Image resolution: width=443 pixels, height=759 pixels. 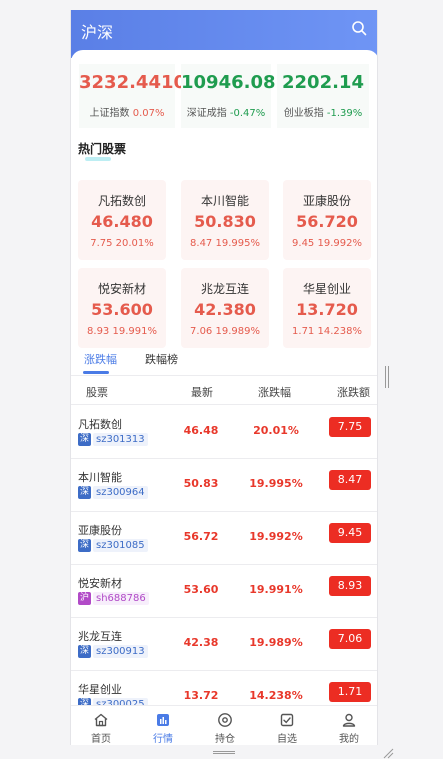 I want to click on bottom-nav: 首页 行情 持仓 自选 我的, so click(x=224, y=725).